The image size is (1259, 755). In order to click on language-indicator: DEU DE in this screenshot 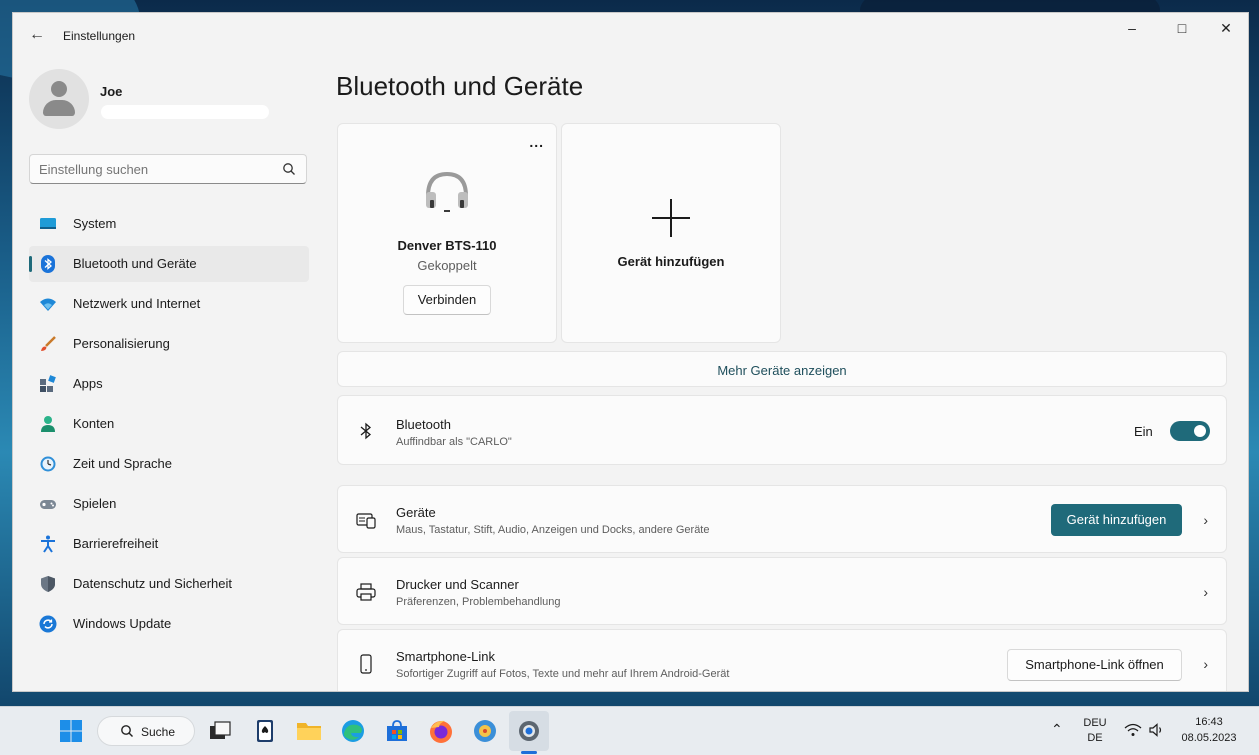, I will do `click(1095, 730)`.